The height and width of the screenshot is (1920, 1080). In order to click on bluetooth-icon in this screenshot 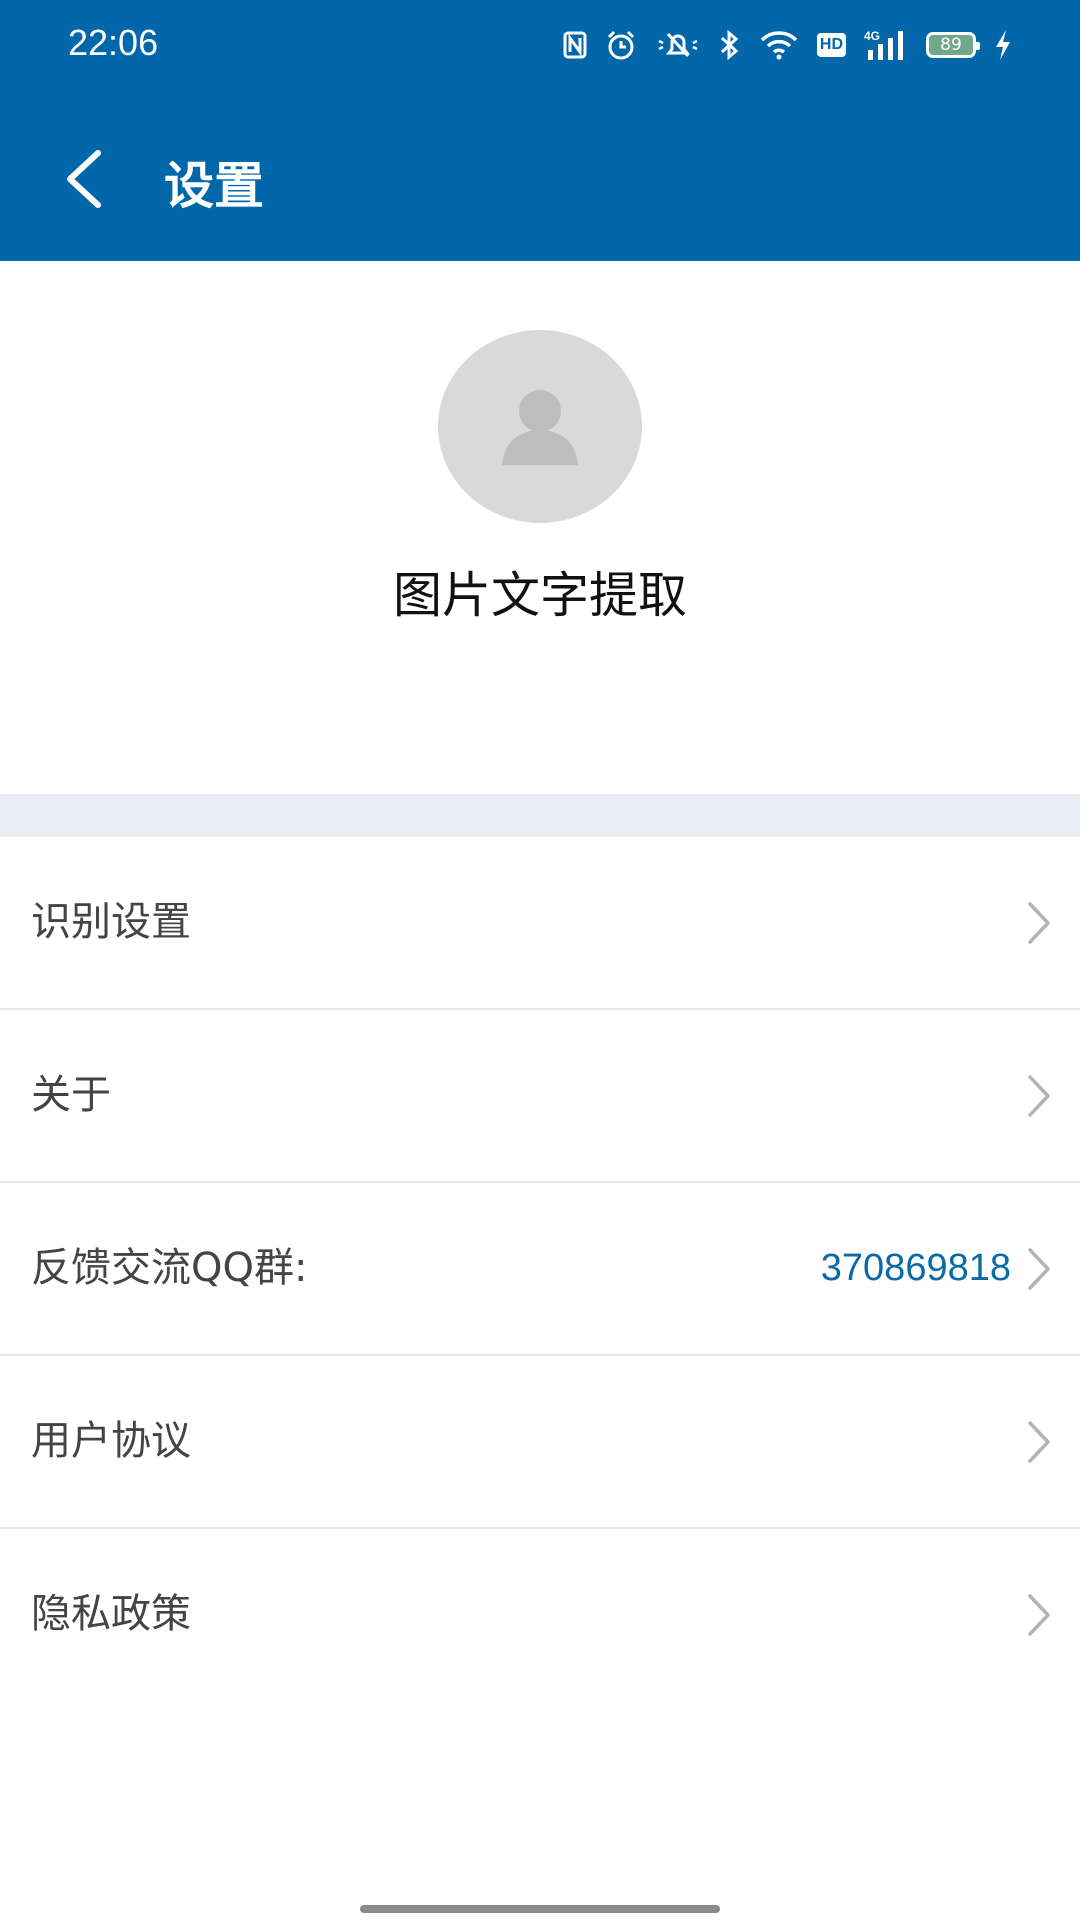, I will do `click(729, 45)`.